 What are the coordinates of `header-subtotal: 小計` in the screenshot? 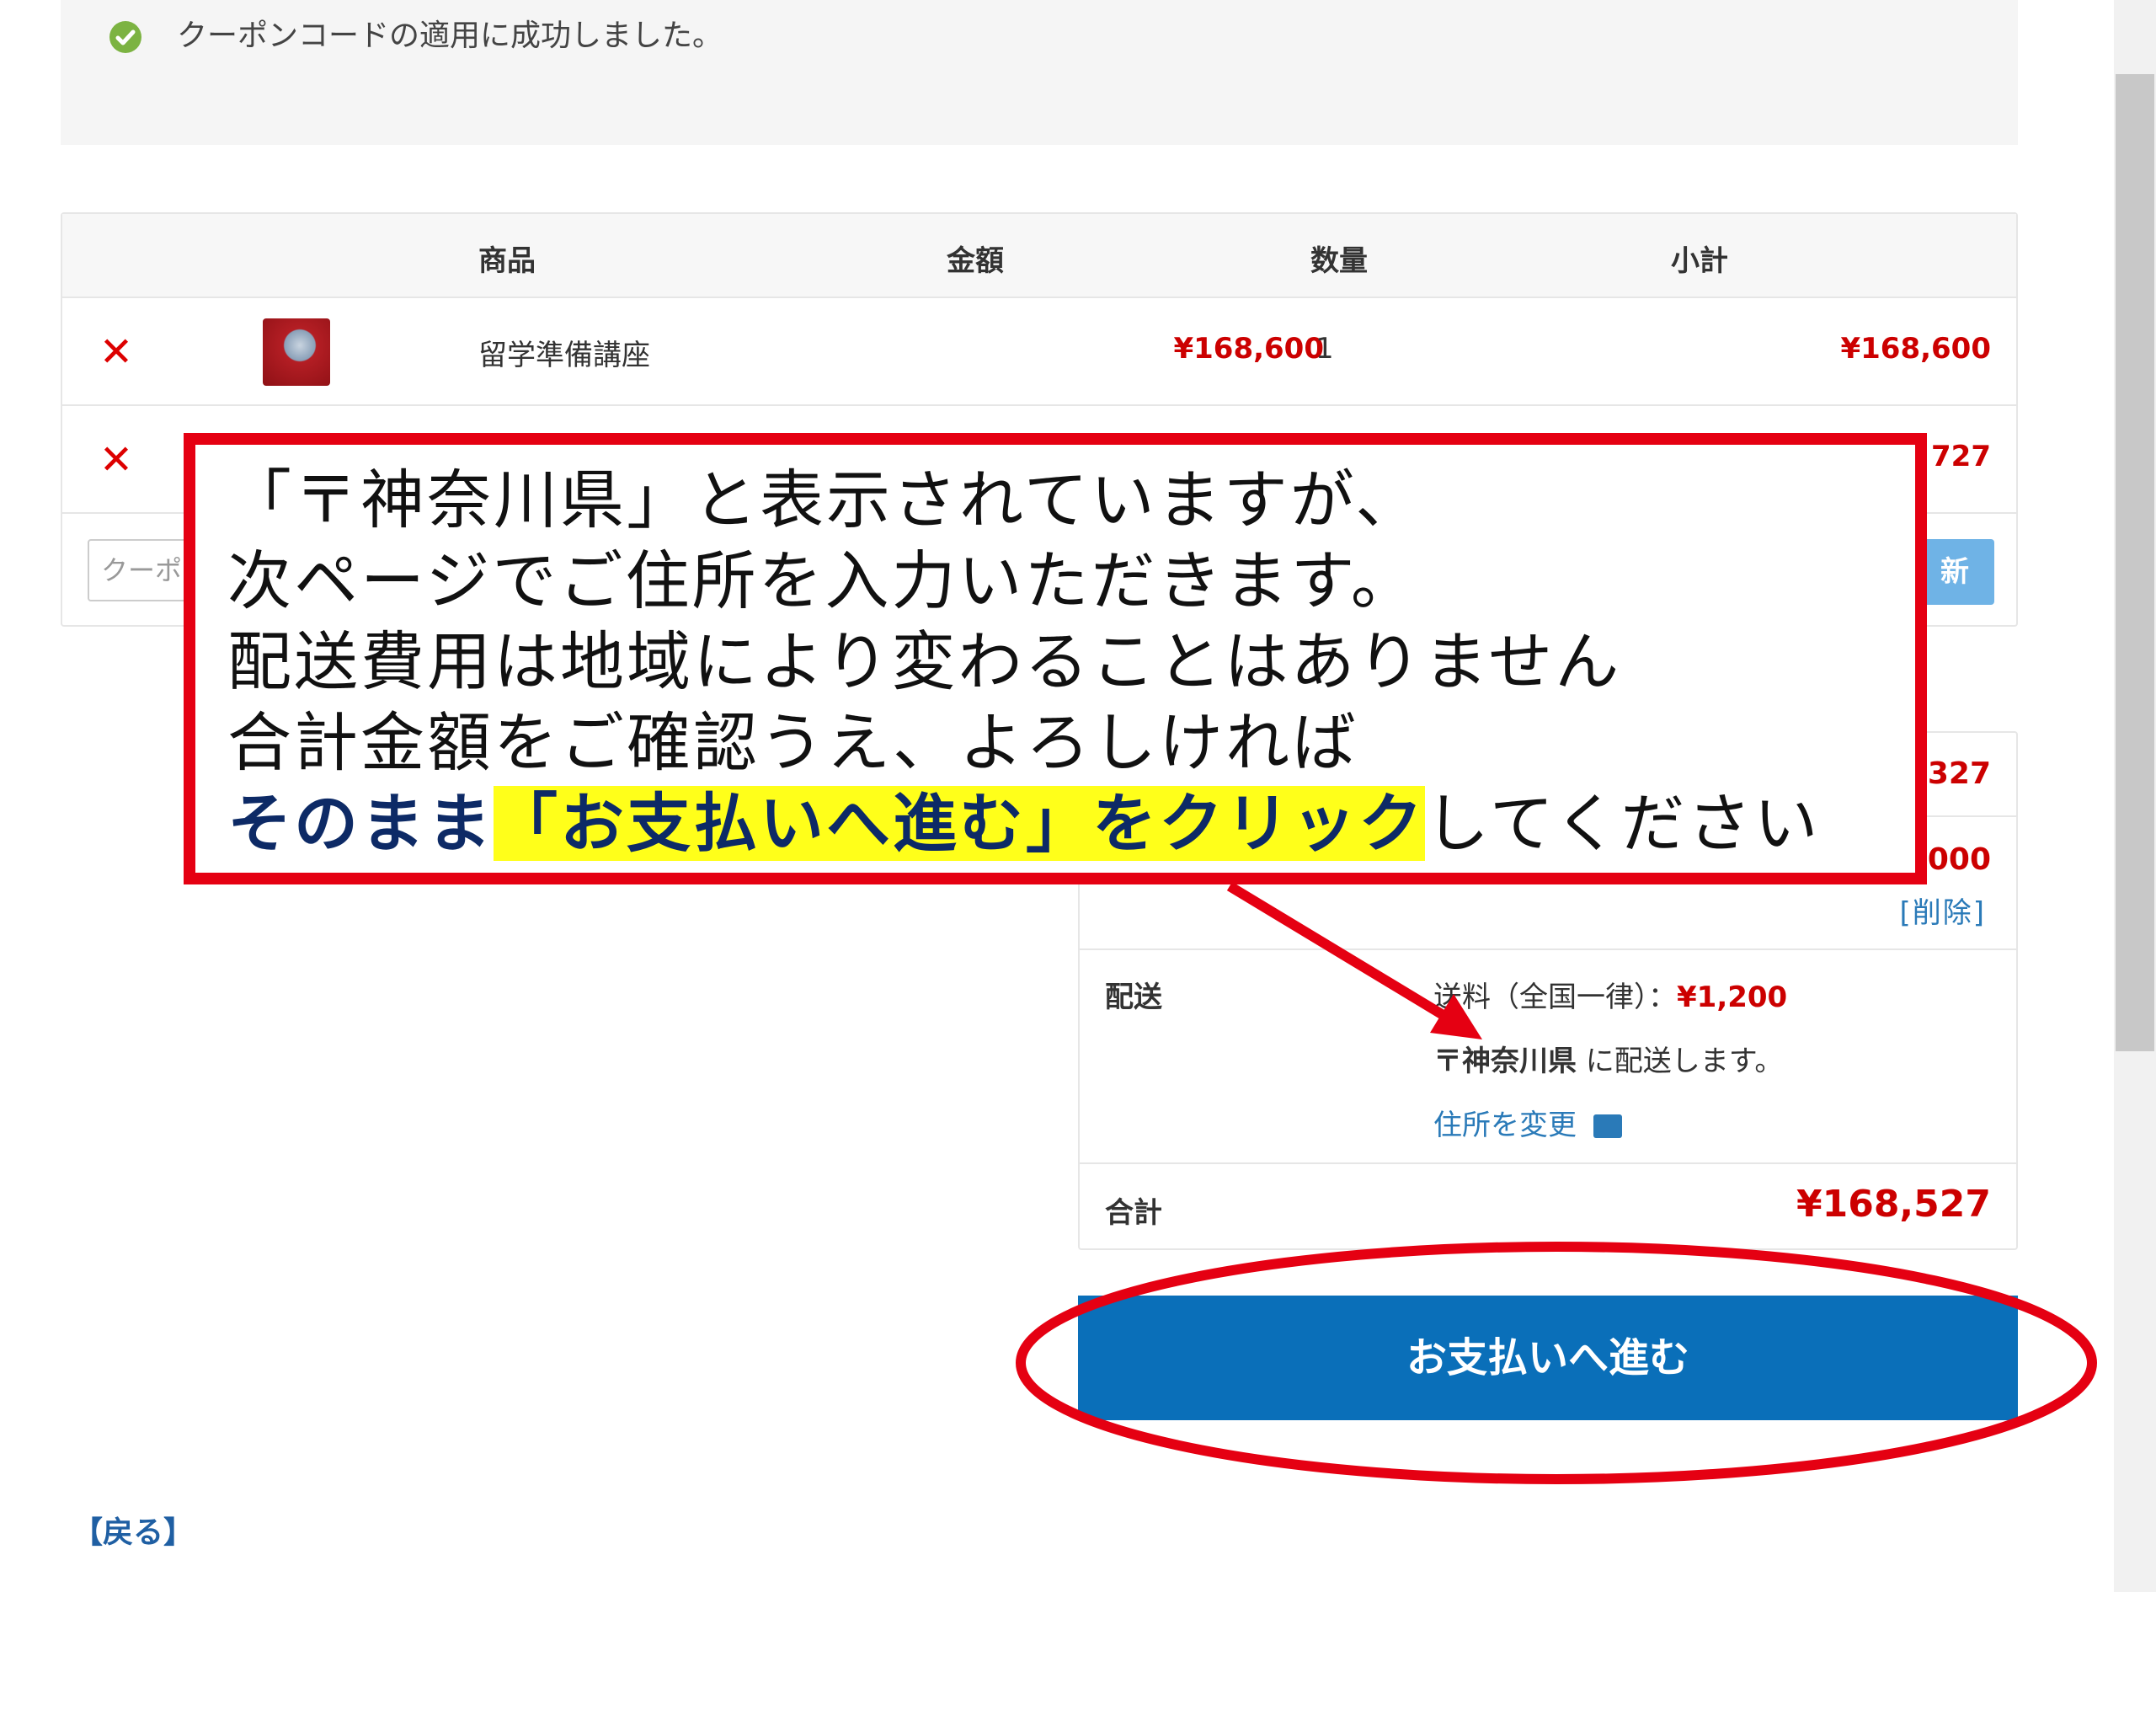 It's located at (1699, 261).